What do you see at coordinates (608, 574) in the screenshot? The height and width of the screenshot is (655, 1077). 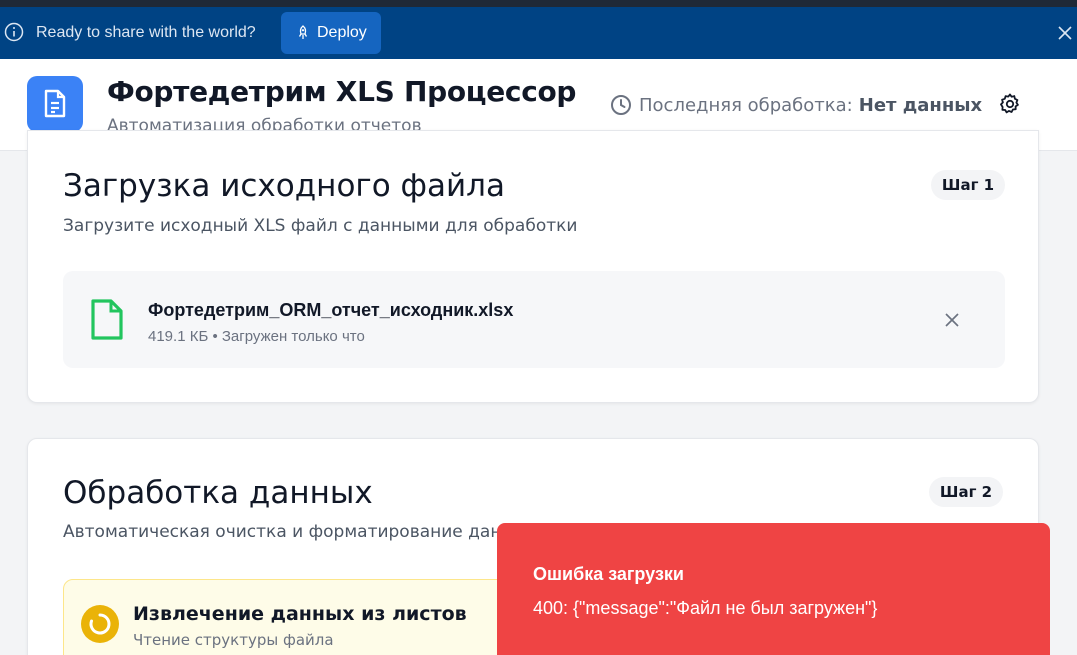 I see `toast-title: Ошибка загрузки` at bounding box center [608, 574].